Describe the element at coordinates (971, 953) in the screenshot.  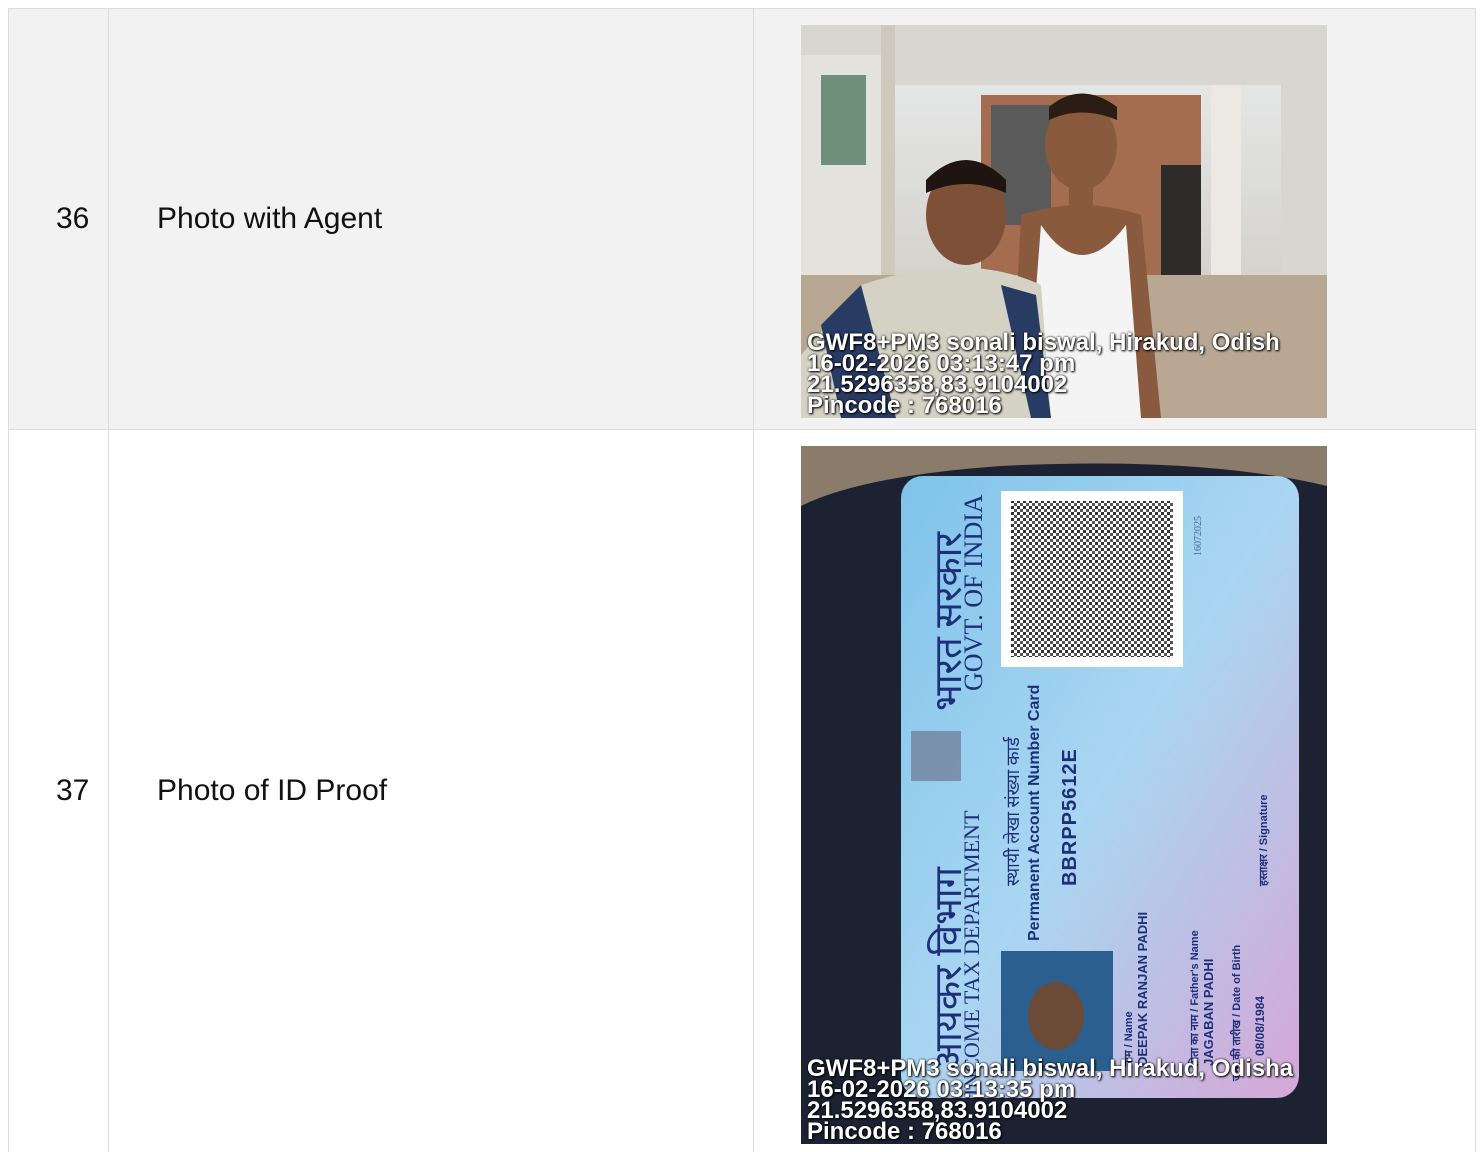
I see `card-dept: INCOME TAX DEPARTMENT` at that location.